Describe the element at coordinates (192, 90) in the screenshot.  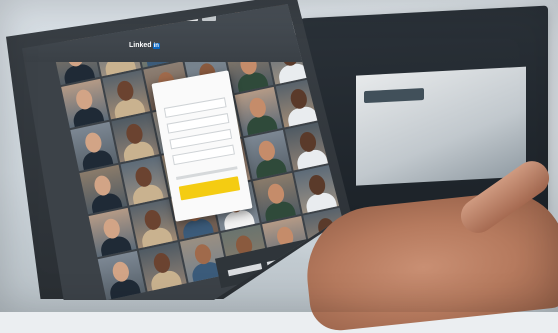
I see `signup-subtitle` at that location.